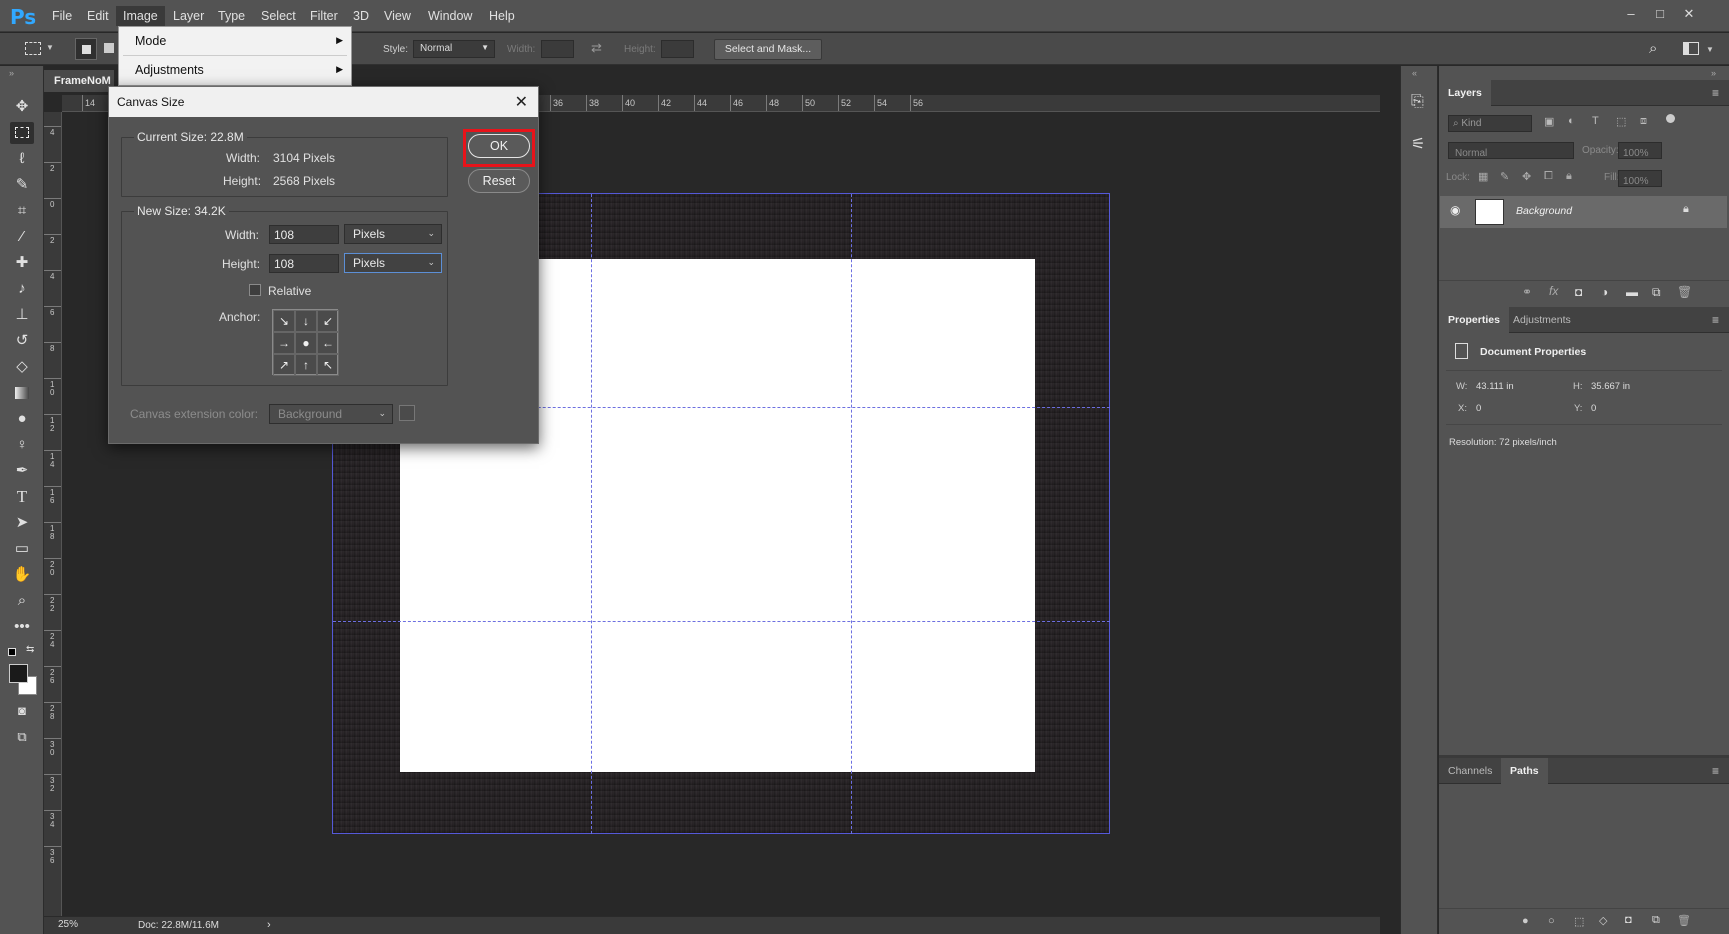 The image size is (1729, 934). Describe the element at coordinates (62, 16) in the screenshot. I see `menu-file: File` at that location.